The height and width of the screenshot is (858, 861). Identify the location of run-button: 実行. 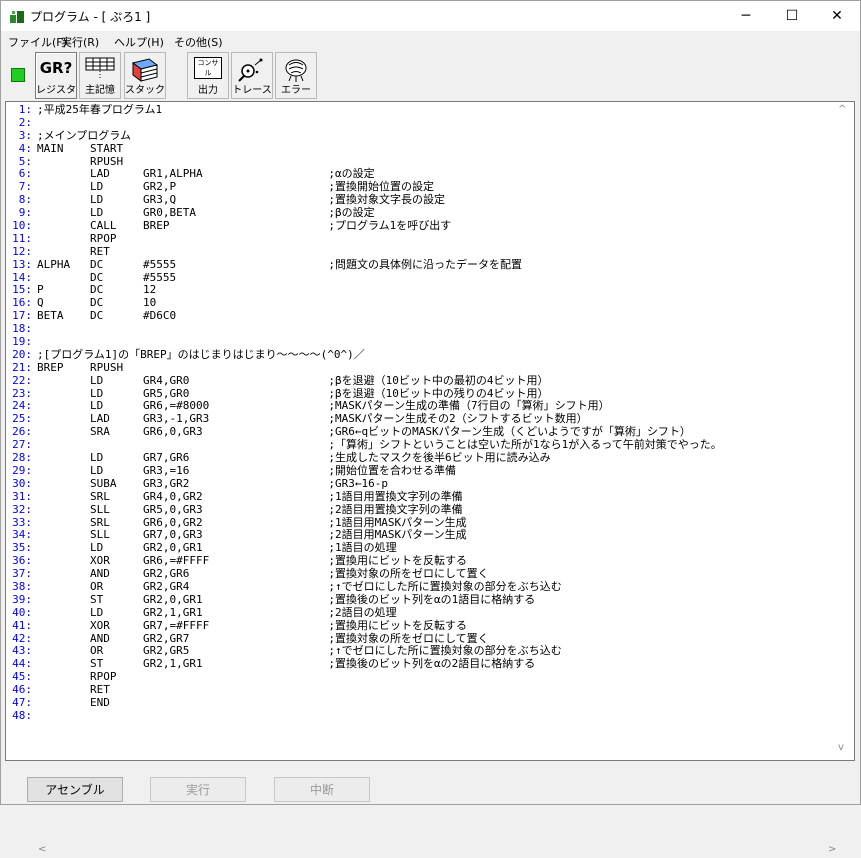
(198, 789).